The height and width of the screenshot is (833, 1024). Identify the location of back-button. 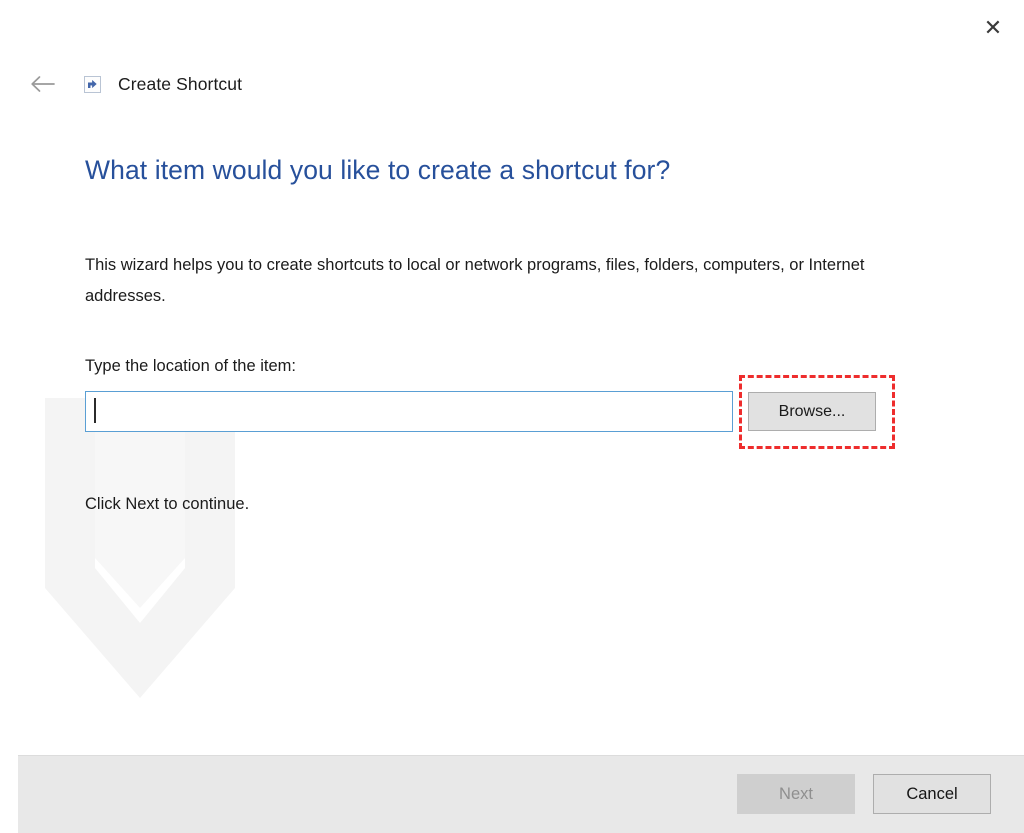
(43, 84).